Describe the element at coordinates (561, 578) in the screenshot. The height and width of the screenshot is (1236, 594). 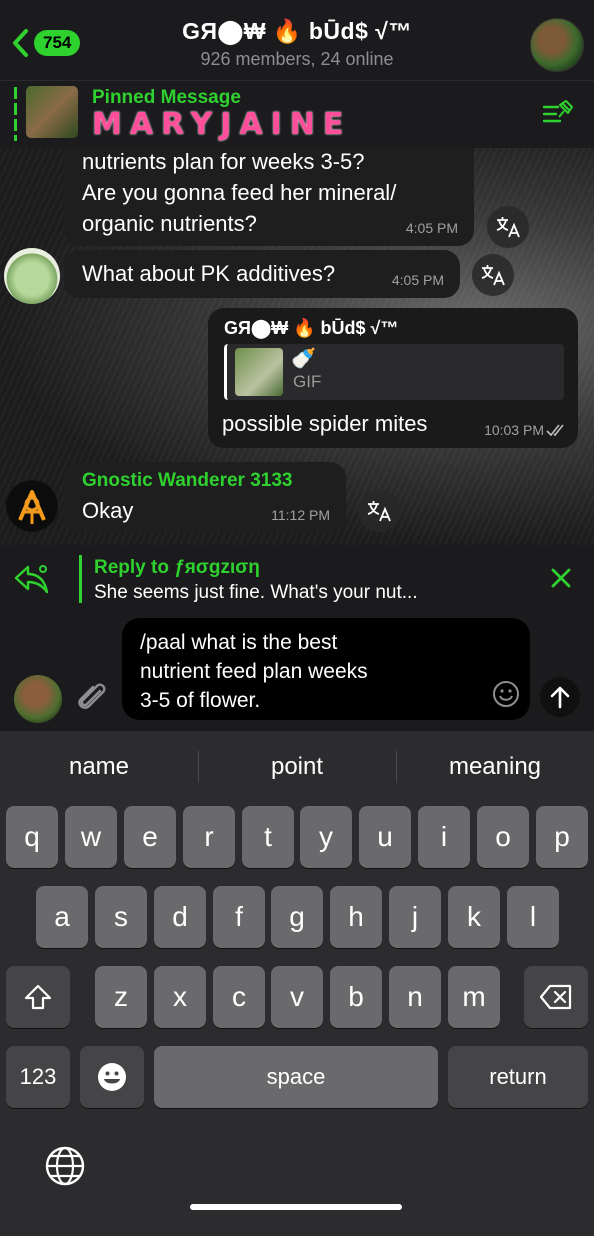
I see `close-icon` at that location.